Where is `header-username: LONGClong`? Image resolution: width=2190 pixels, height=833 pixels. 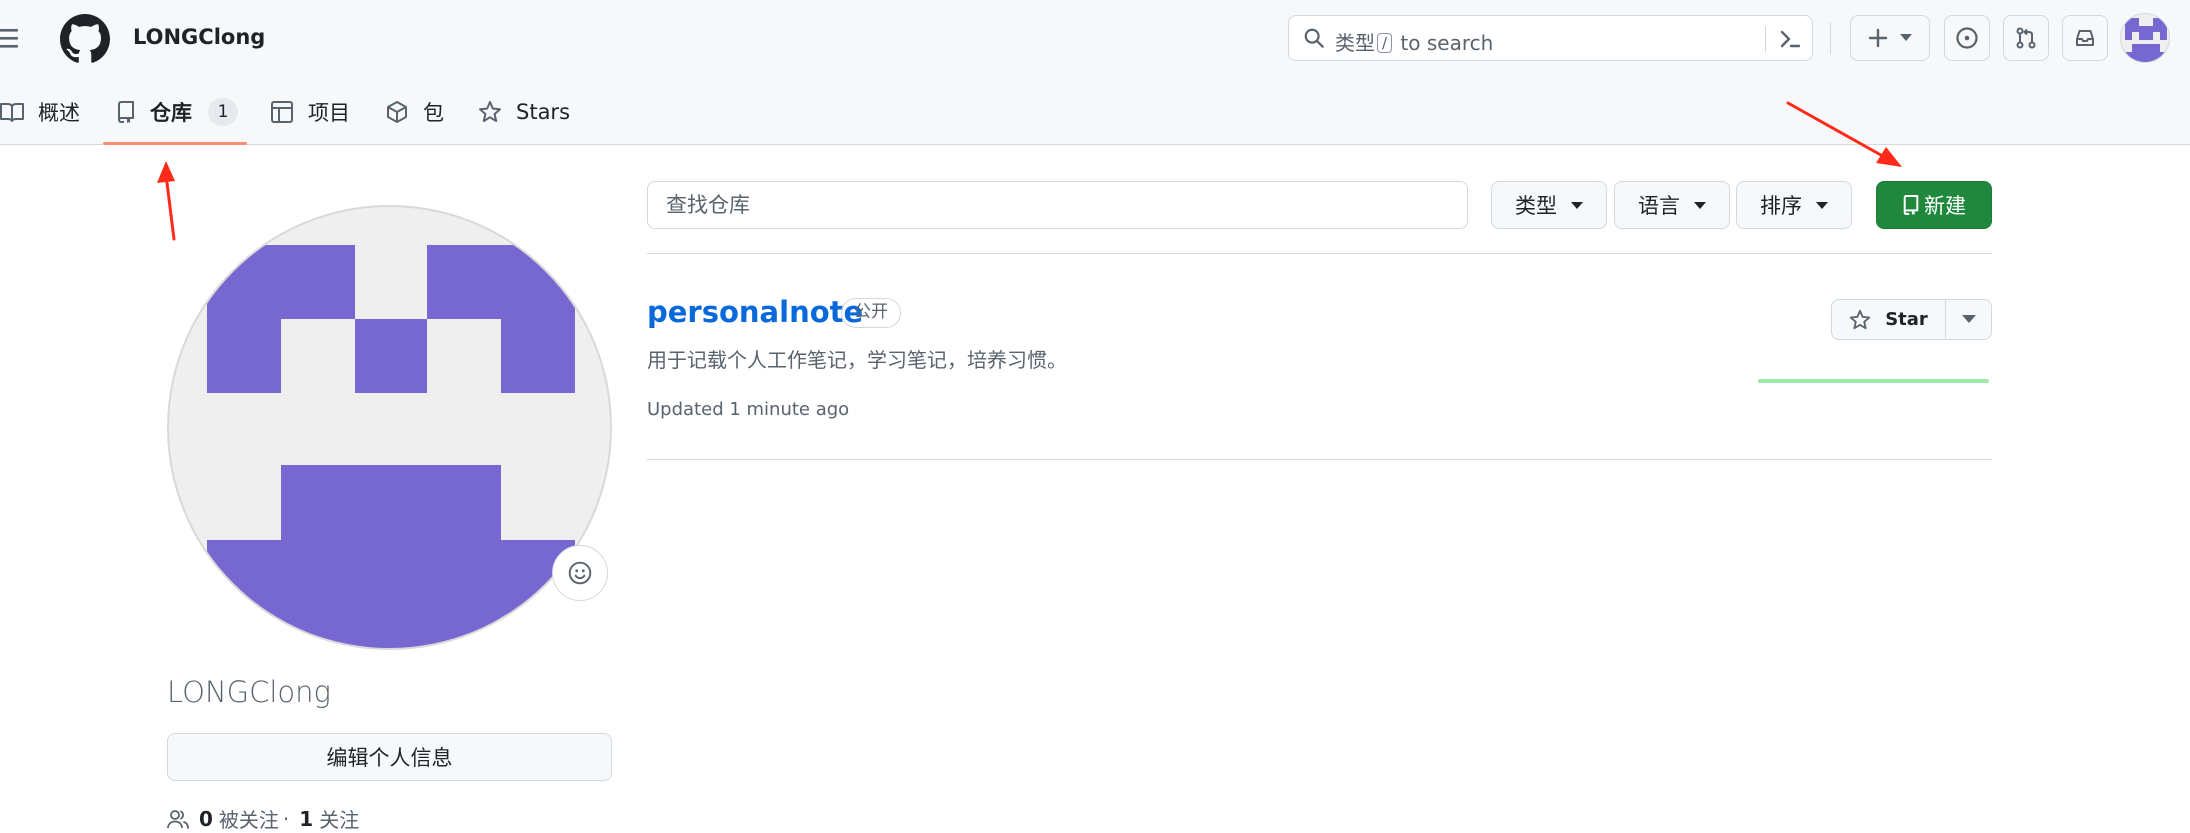 header-username: LONGClong is located at coordinates (199, 37).